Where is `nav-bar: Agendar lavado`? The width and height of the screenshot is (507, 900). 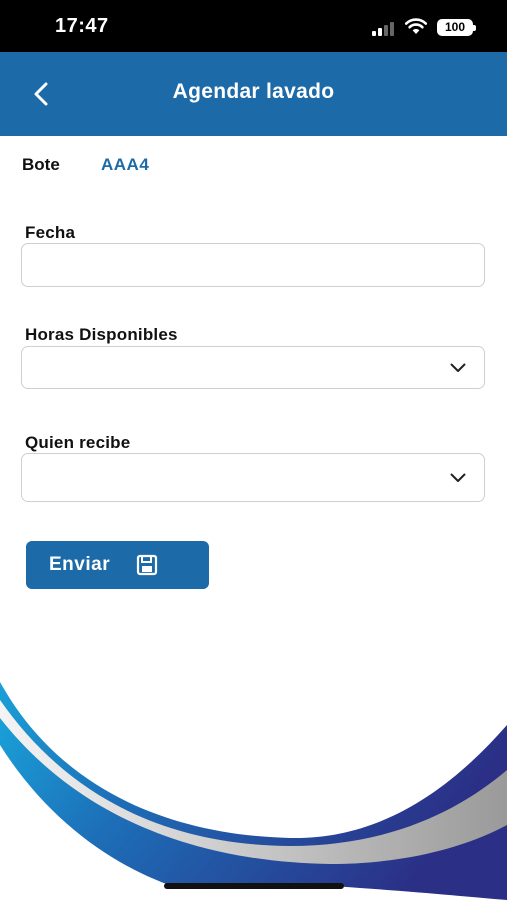
nav-bar: Agendar lavado is located at coordinates (253, 94).